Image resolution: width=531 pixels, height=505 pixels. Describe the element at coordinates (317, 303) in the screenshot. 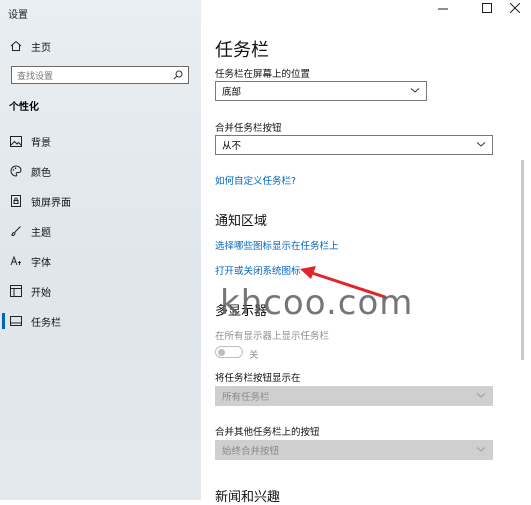

I see `watermark-text: khcoo.com` at that location.